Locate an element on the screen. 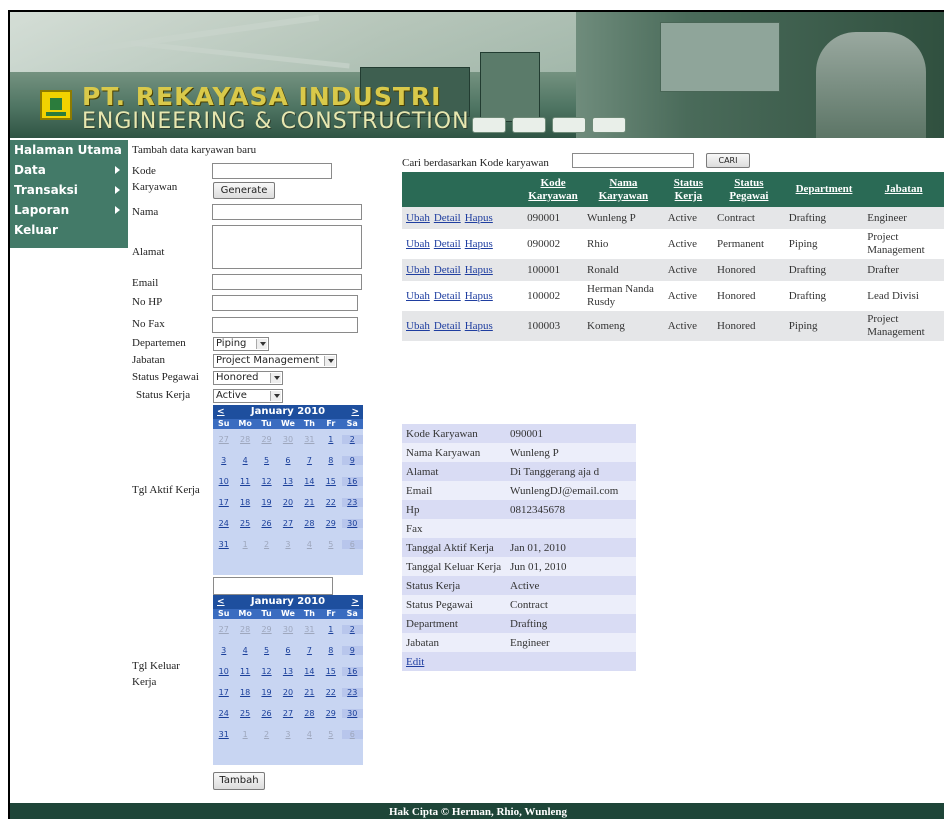 The image size is (944, 819). calendar-next-button: > is located at coordinates (355, 412).